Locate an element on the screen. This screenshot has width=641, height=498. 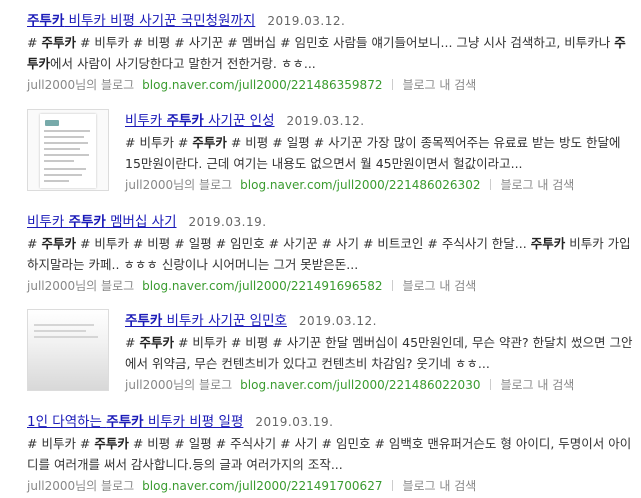
result-title-link: 1인 다역하는 주투카 비투카 비평 일평 is located at coordinates (135, 422).